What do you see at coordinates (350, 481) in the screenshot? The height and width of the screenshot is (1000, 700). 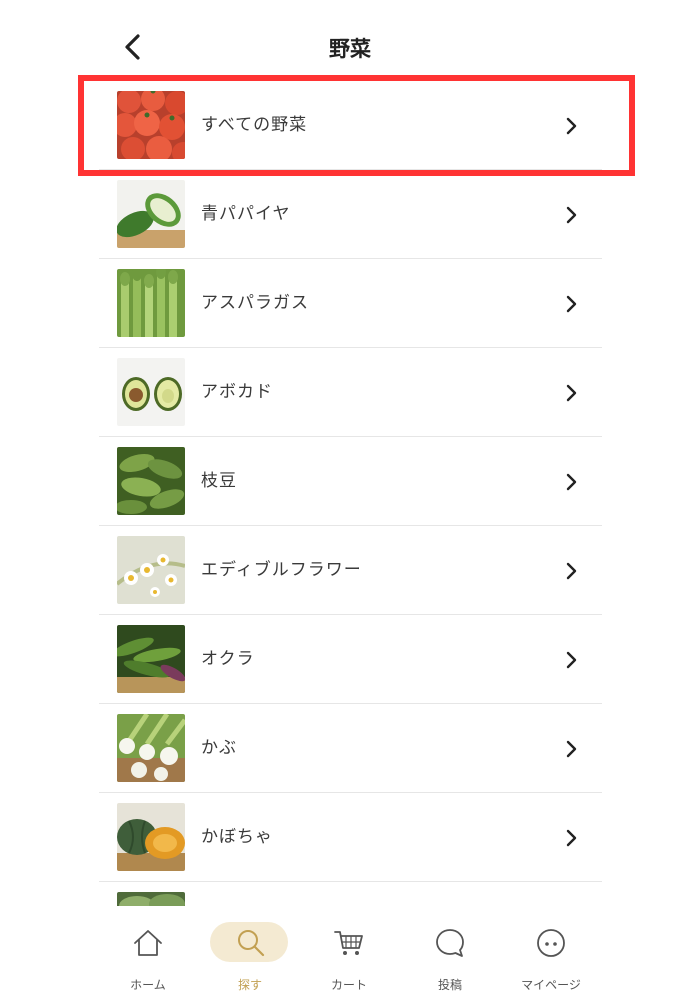 I see `list-item-edamame: 枝豆` at bounding box center [350, 481].